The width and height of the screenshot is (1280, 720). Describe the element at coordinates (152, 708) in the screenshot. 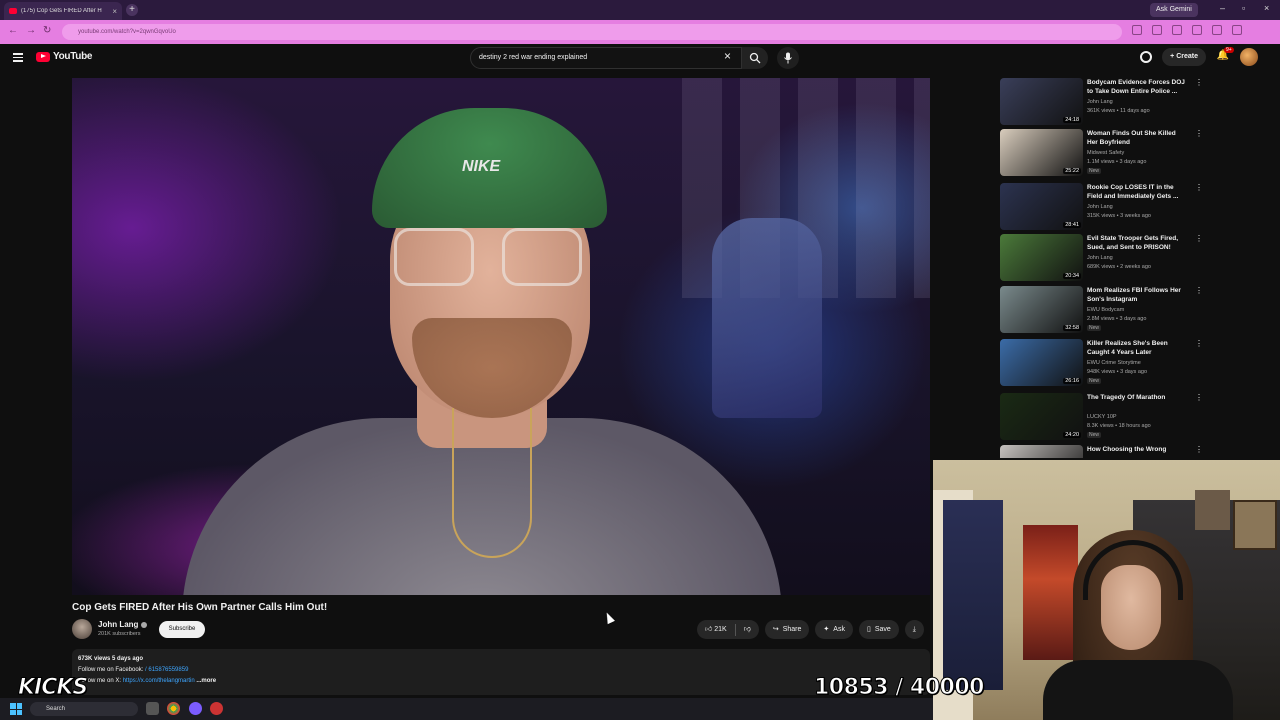

I see `task-view-icon` at that location.